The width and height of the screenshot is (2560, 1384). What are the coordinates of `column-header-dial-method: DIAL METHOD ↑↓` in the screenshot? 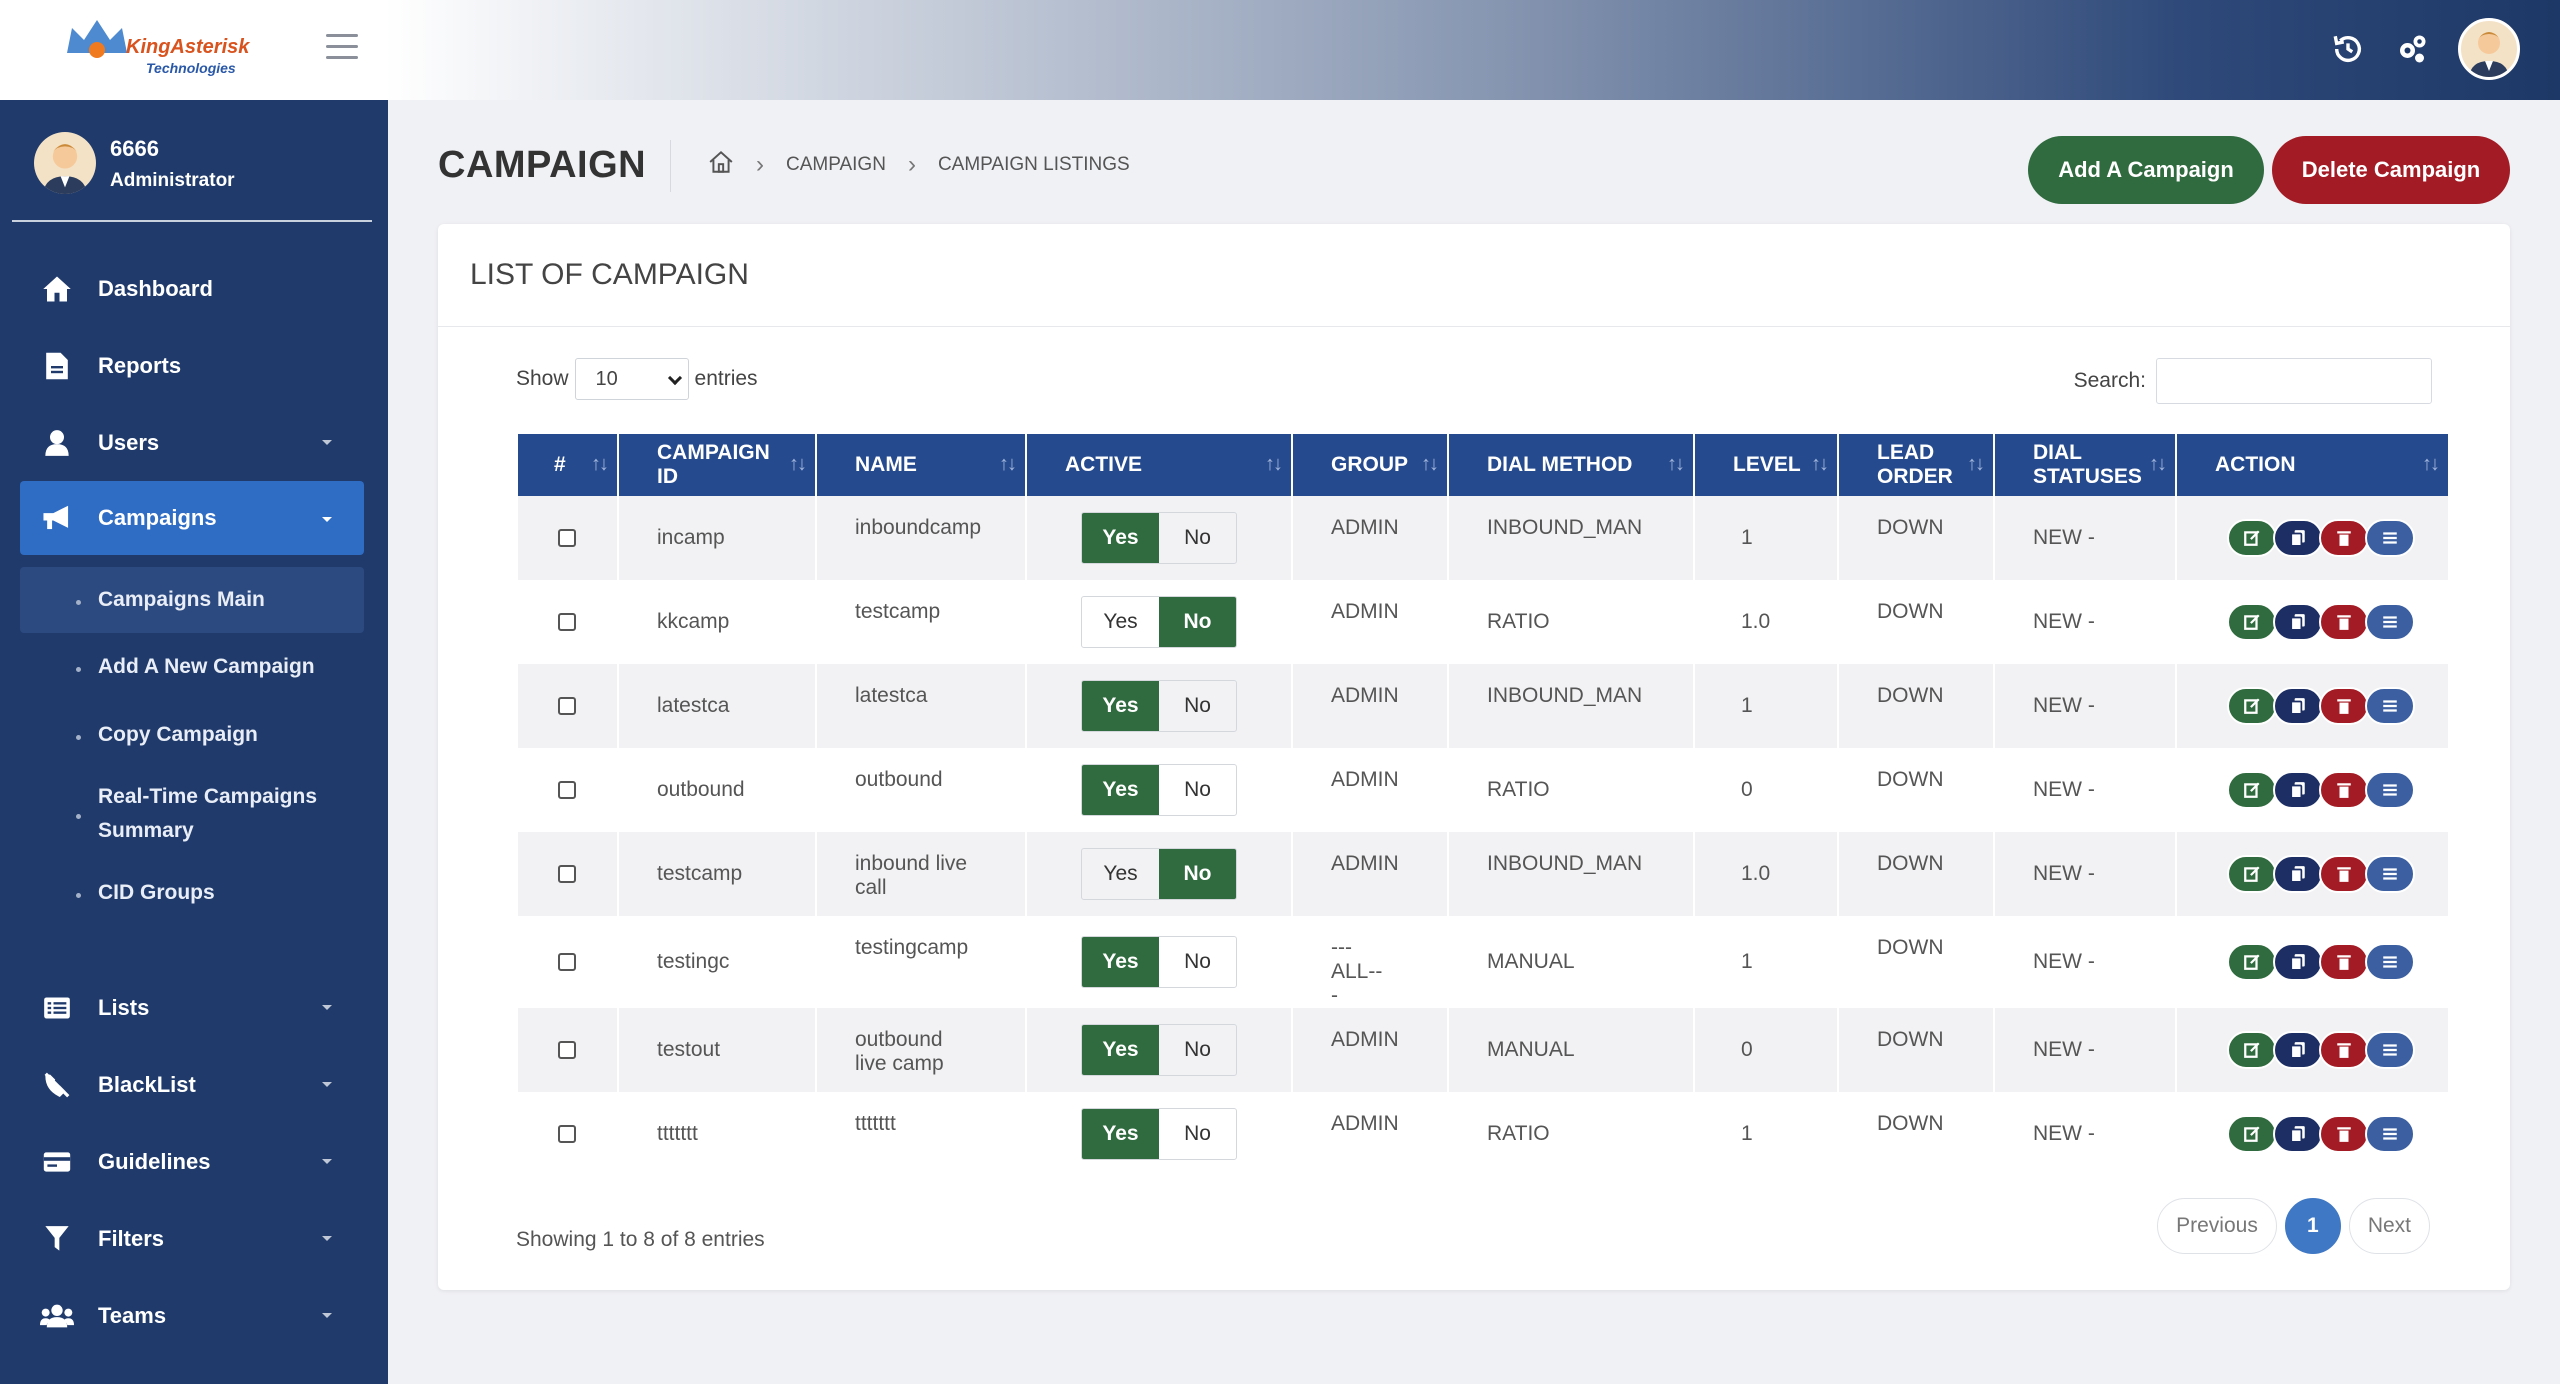 It's located at (1571, 465).